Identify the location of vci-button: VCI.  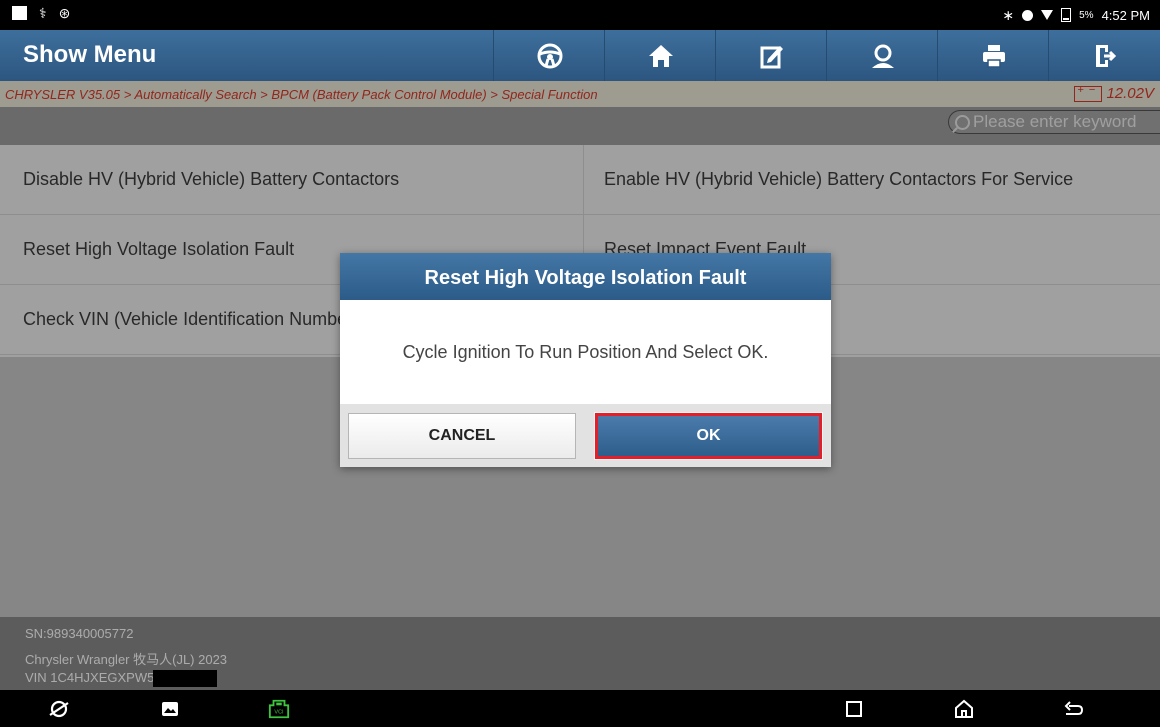
(279, 711).